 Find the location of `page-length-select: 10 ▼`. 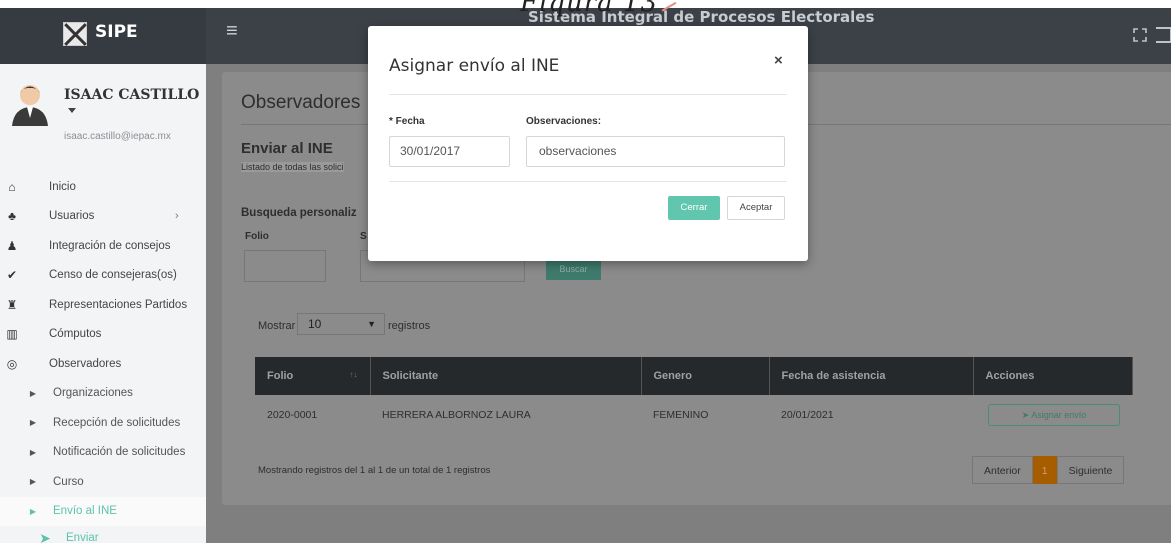

page-length-select: 10 ▼ is located at coordinates (341, 324).